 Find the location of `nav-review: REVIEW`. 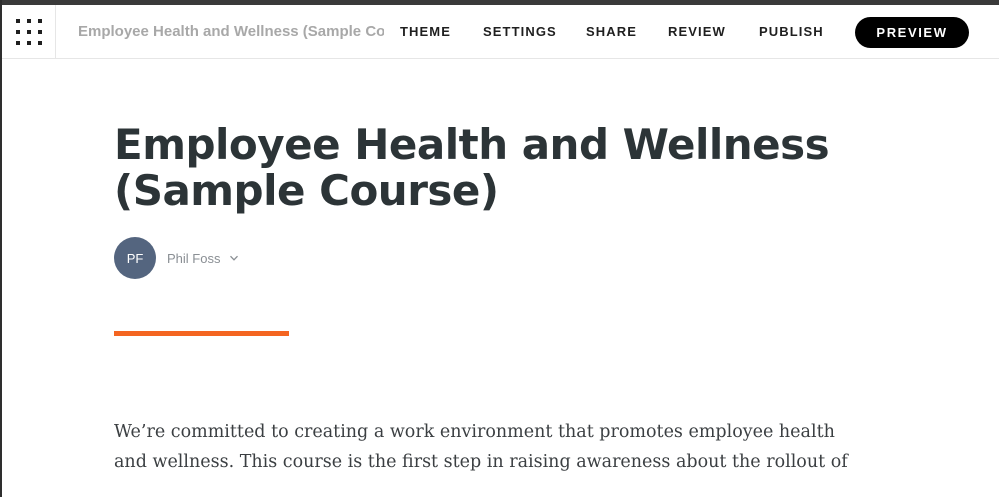

nav-review: REVIEW is located at coordinates (697, 31).